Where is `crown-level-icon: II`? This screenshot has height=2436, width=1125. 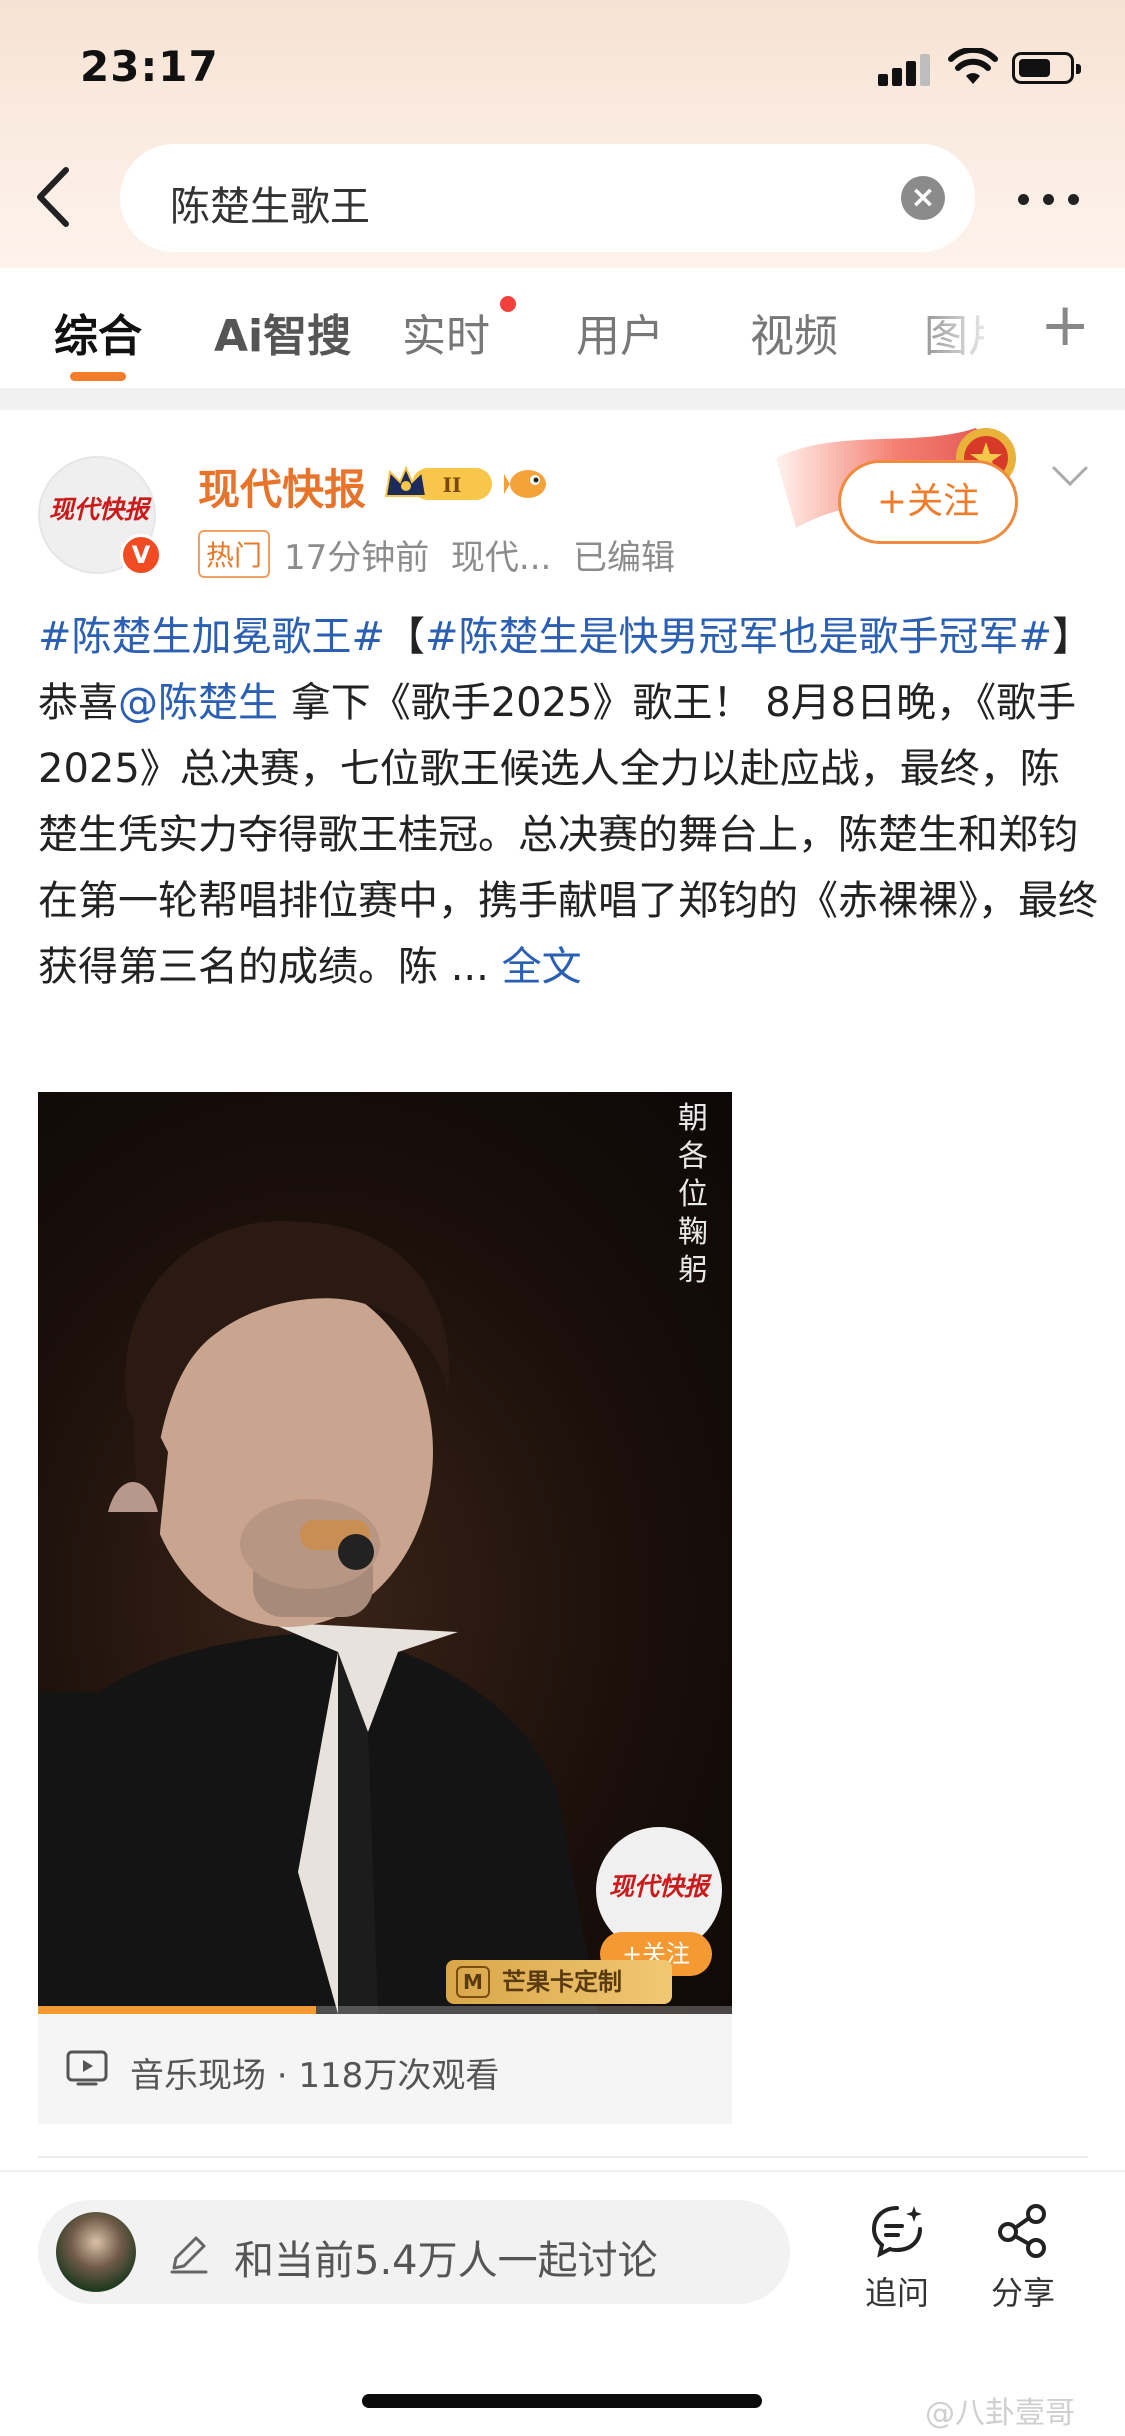 crown-level-icon: II is located at coordinates (438, 482).